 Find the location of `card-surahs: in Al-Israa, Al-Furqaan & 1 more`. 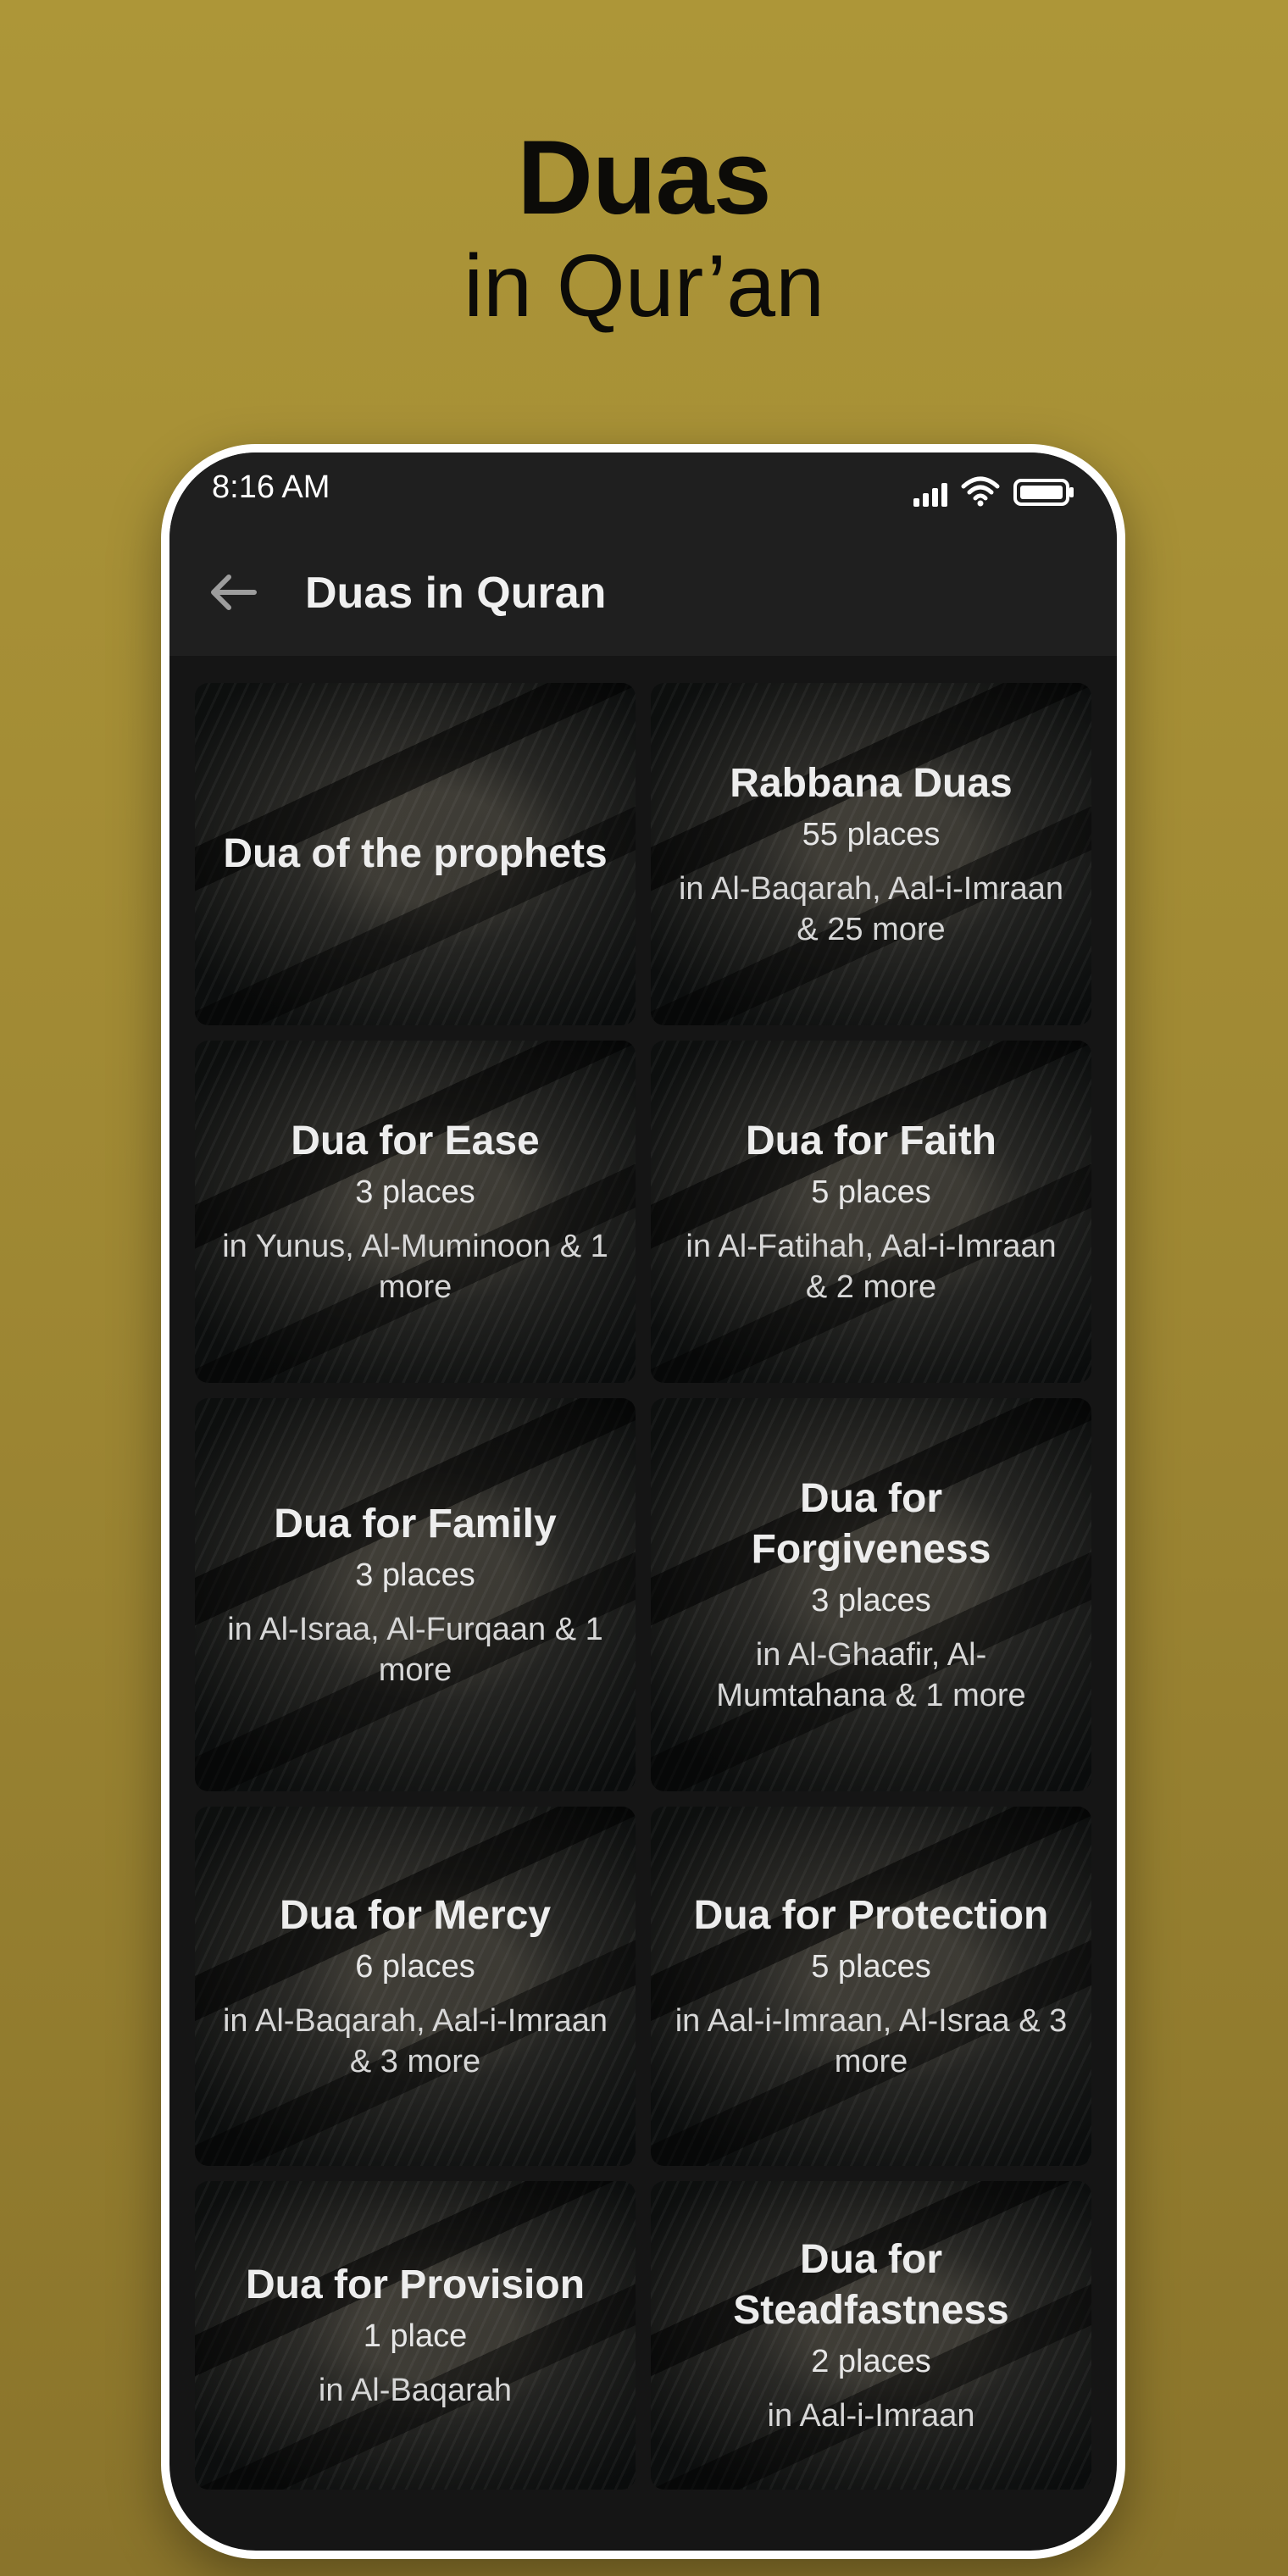

card-surahs: in Al-Israa, Al-Furqaan & 1 more is located at coordinates (415, 1650).